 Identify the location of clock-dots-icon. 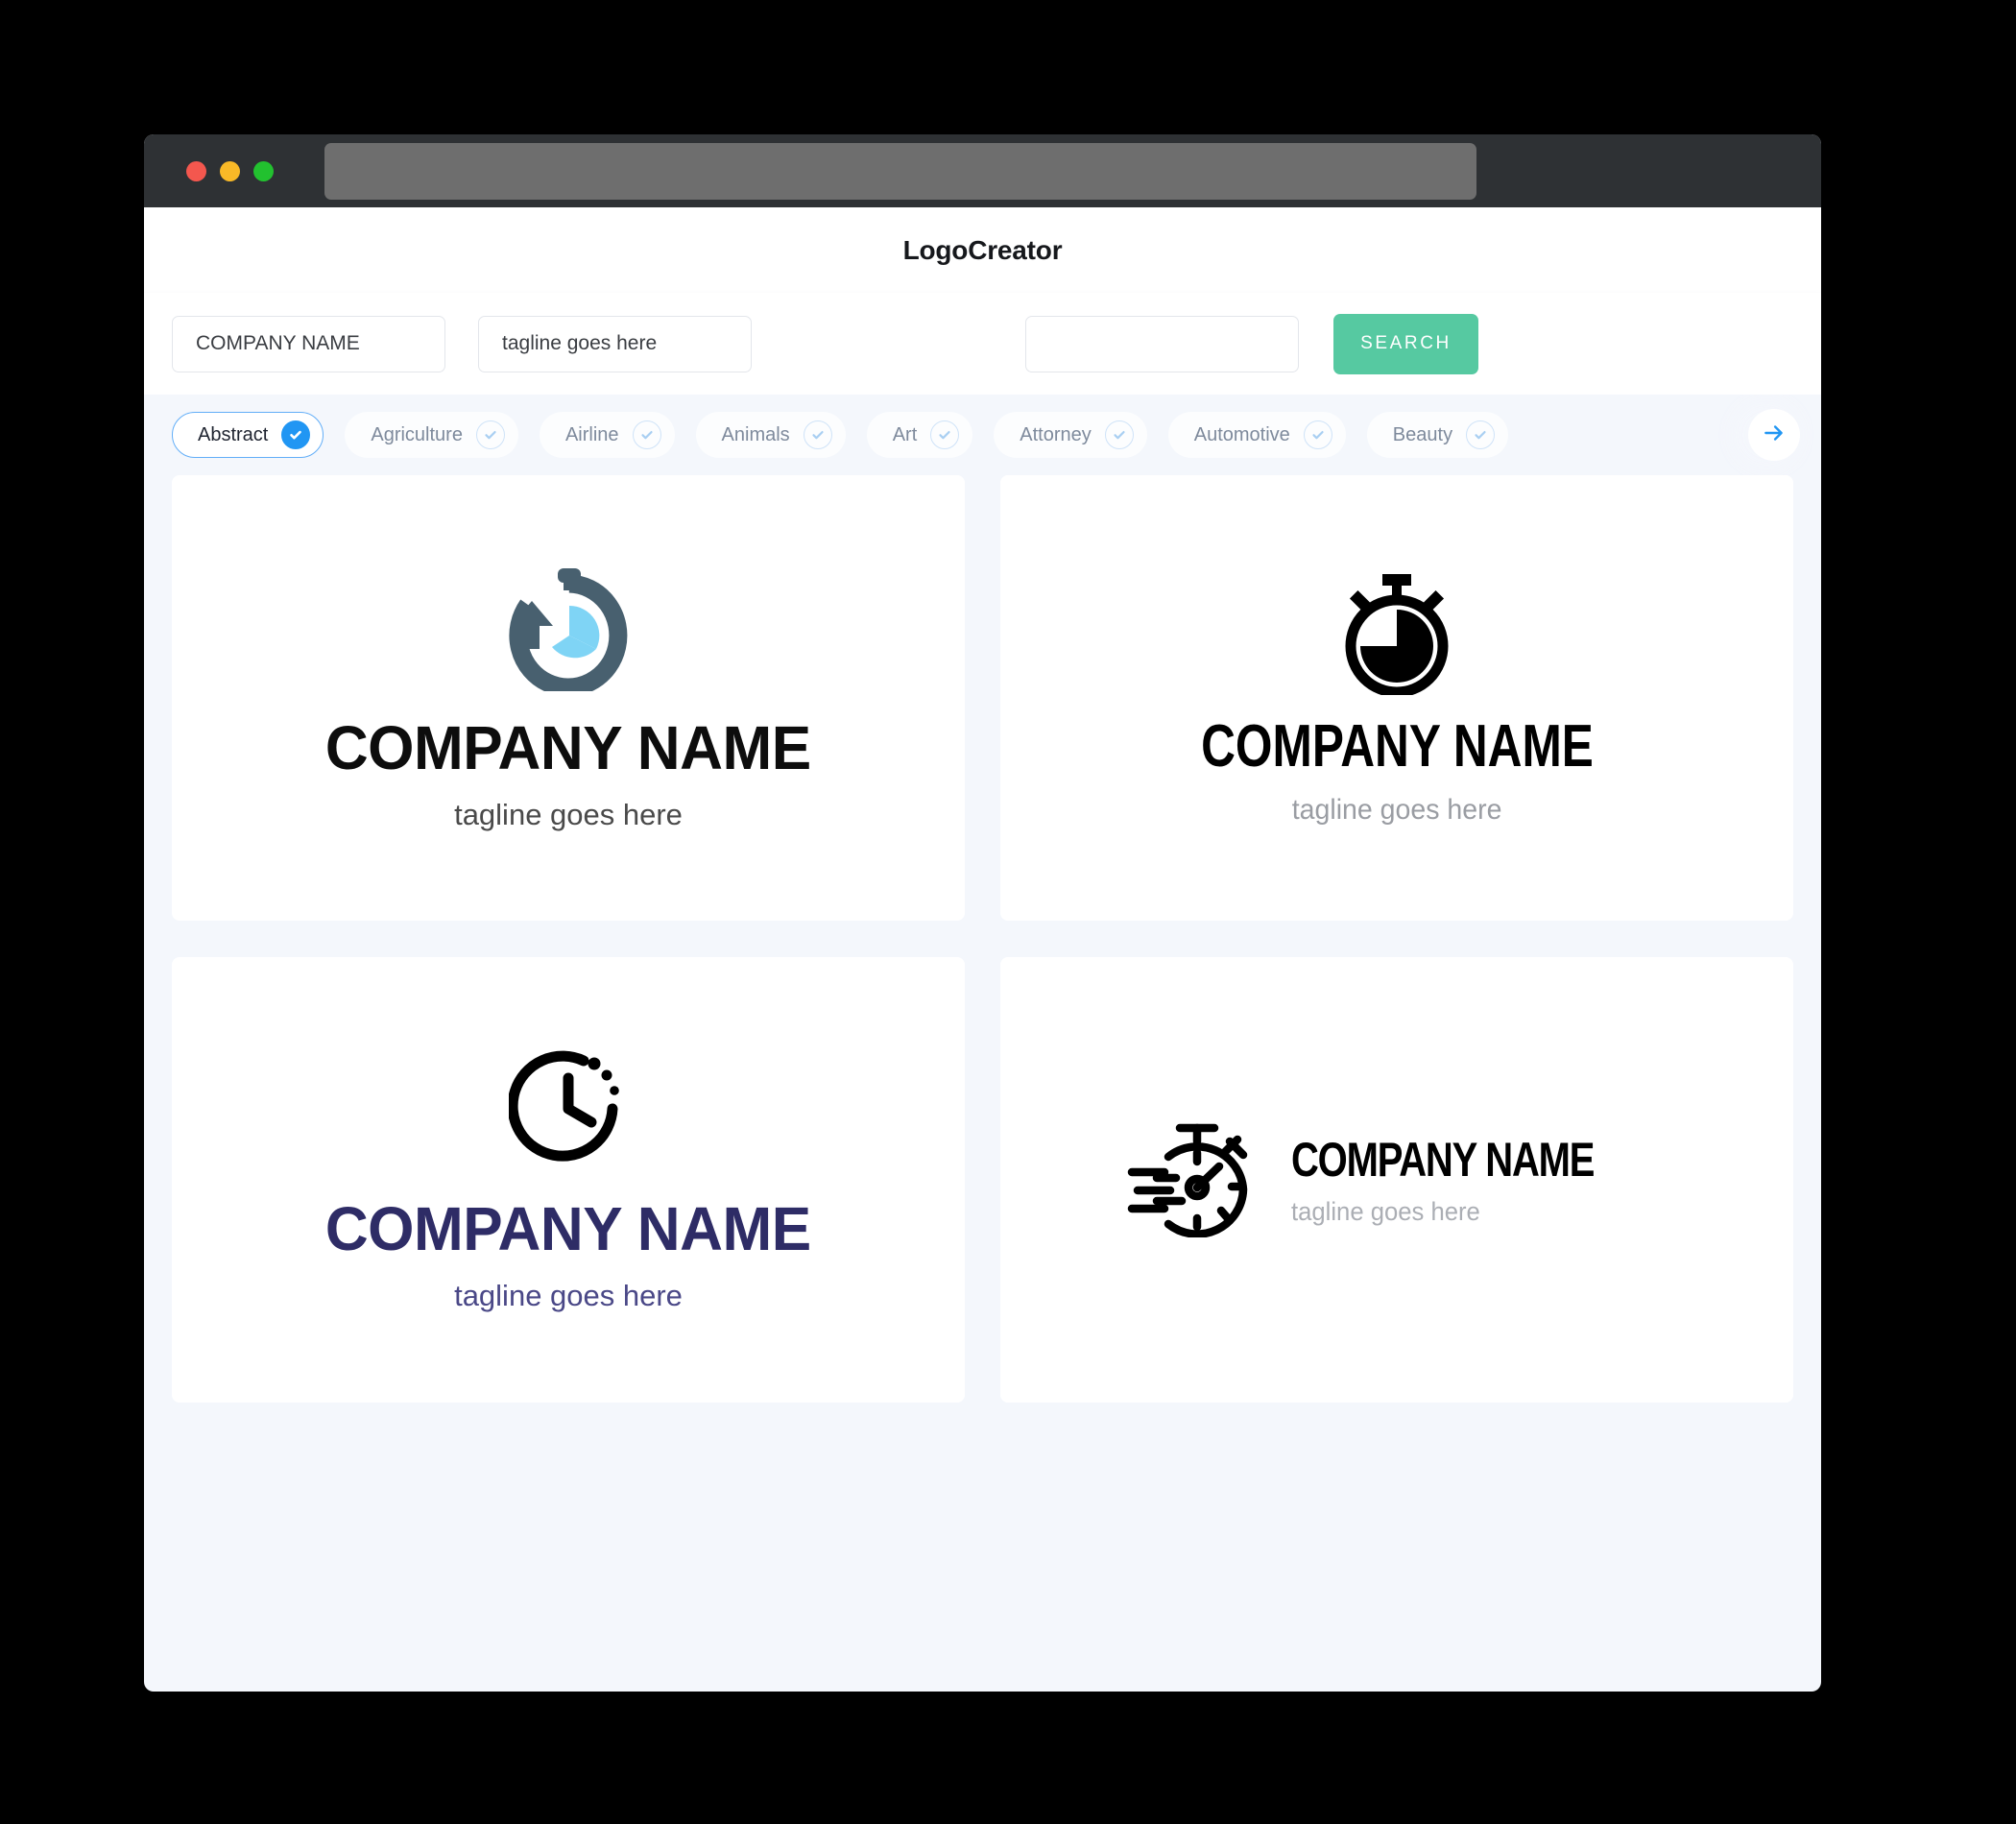
(567, 1110).